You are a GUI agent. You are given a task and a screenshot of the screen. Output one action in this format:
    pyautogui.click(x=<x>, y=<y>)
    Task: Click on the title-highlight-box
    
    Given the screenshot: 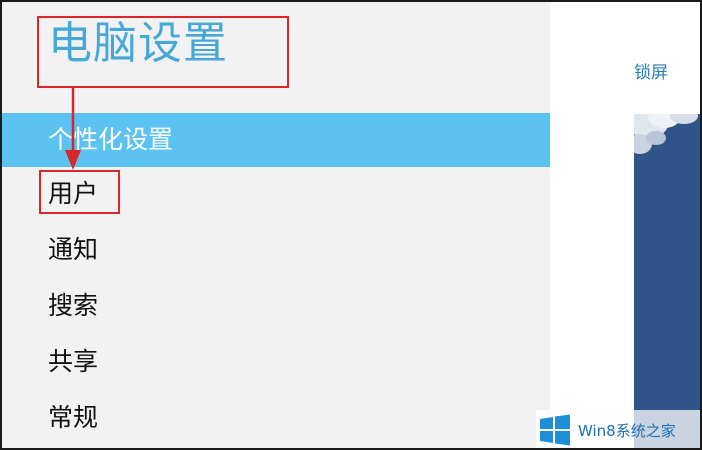 What is the action you would take?
    pyautogui.click(x=163, y=52)
    